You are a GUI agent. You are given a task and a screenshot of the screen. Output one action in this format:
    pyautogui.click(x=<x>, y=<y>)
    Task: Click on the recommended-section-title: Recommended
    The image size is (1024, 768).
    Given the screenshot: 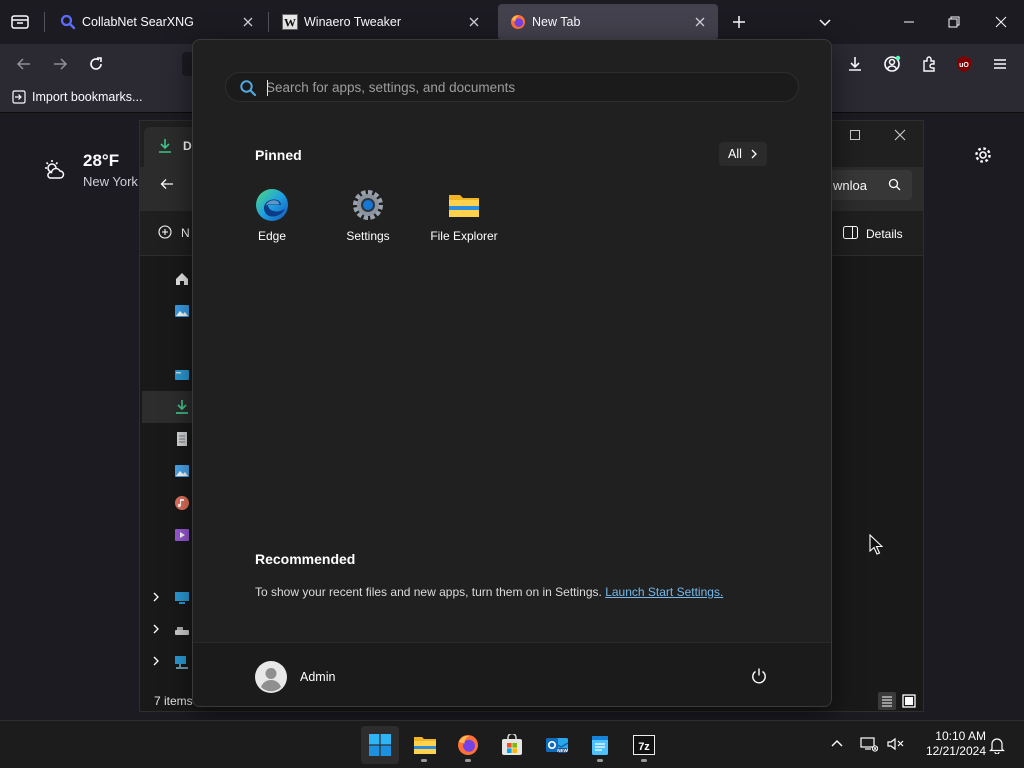 What is the action you would take?
    pyautogui.click(x=305, y=559)
    